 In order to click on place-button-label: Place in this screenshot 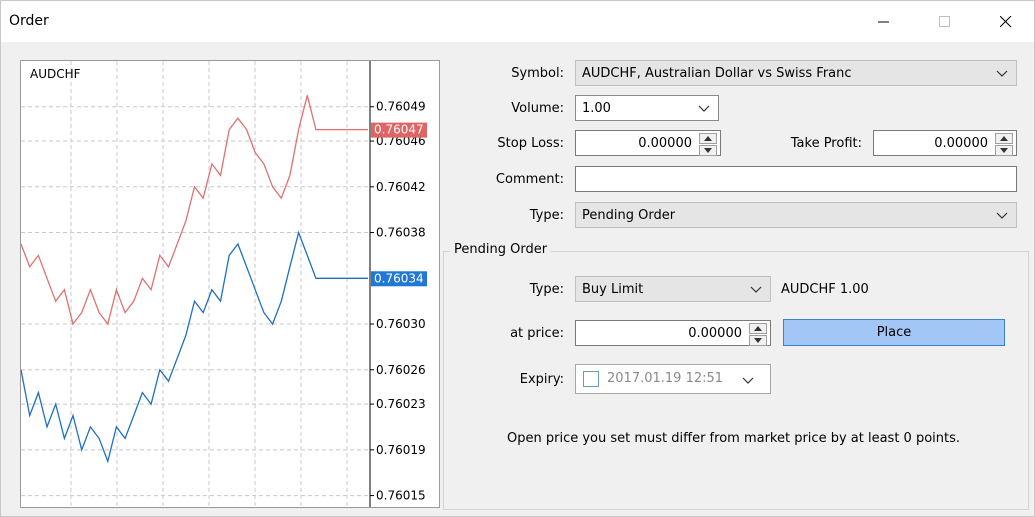, I will do `click(894, 332)`.